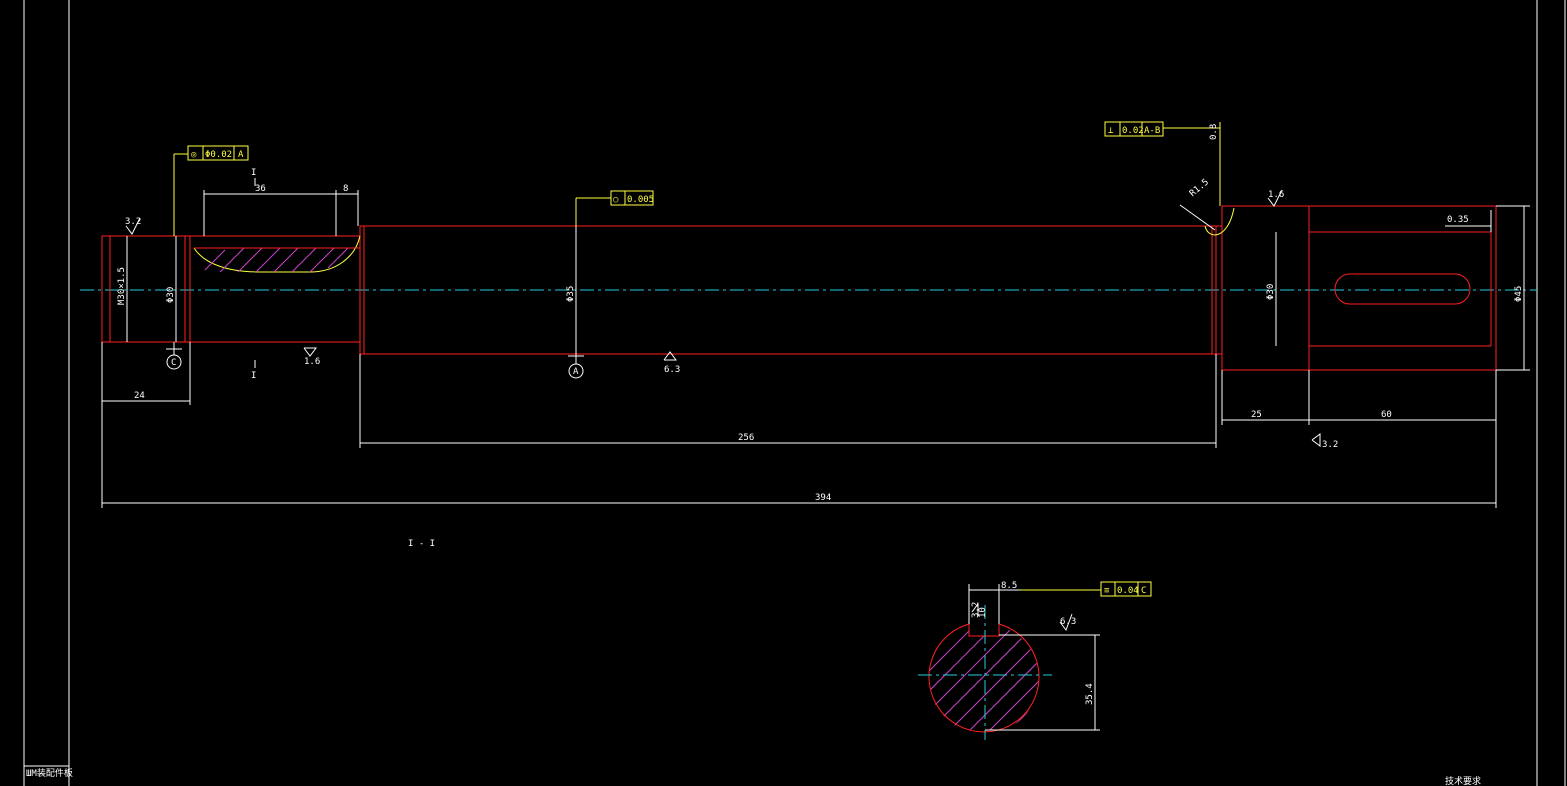 This screenshot has width=1567, height=786. Describe the element at coordinates (260, 189) in the screenshot. I see `dim-keyway-len: 36` at that location.